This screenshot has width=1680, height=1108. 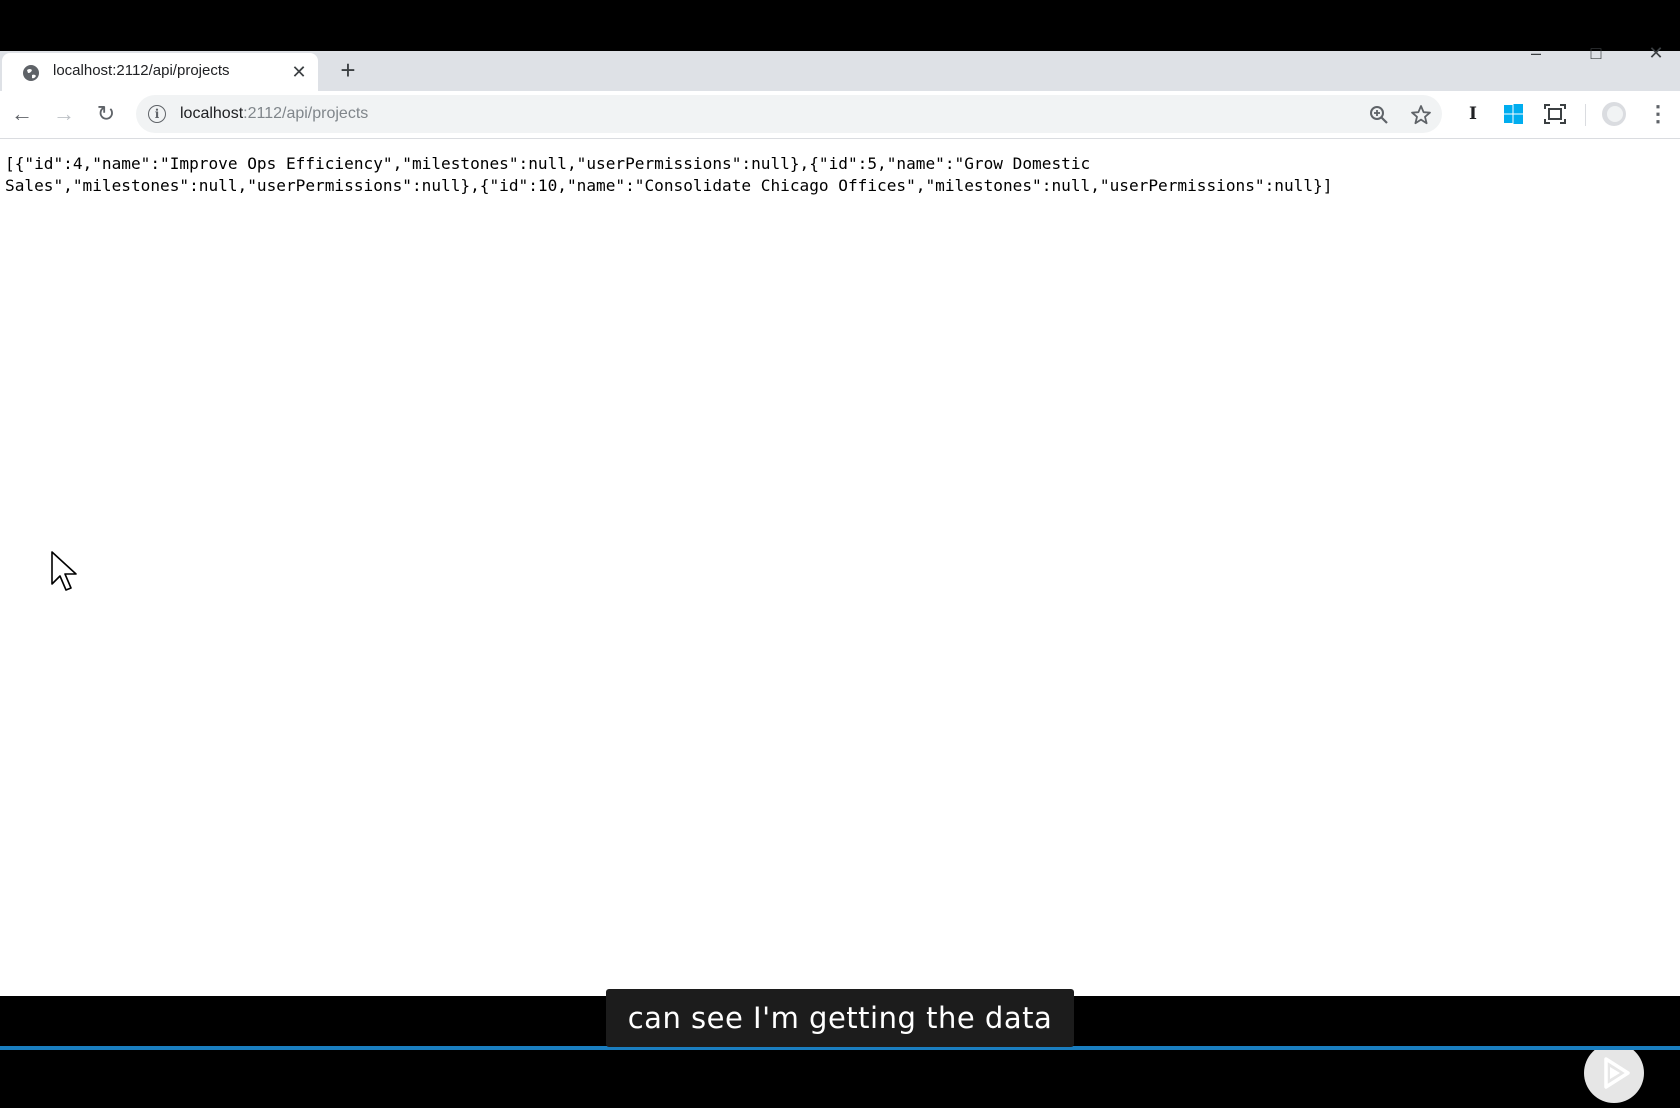 I want to click on url-text: localhost:2112/api/projects, so click(x=274, y=114).